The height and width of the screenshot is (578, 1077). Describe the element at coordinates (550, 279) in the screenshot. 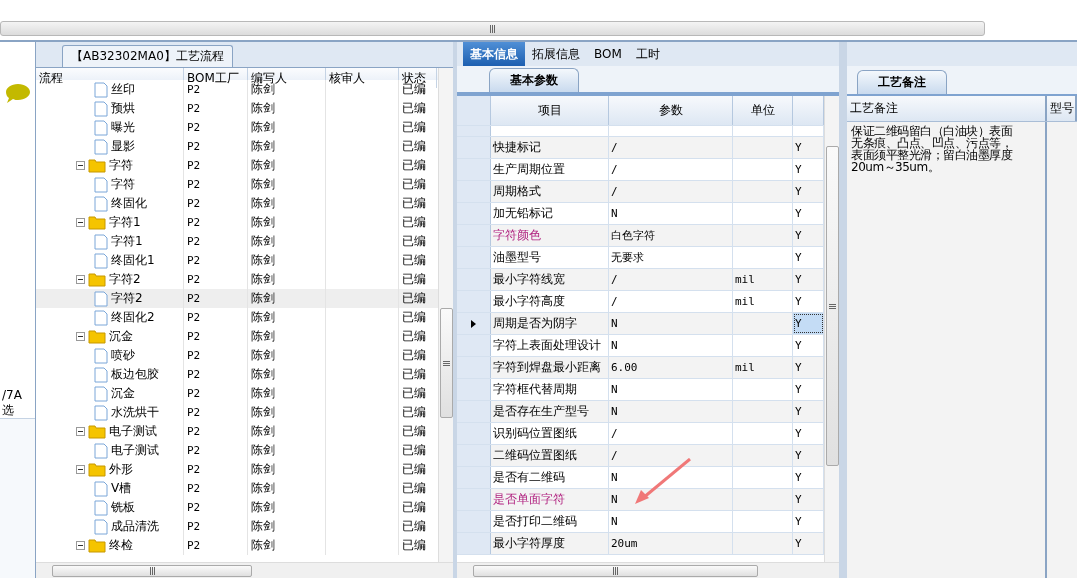

I see `table-cell: 最小字符线宽` at that location.